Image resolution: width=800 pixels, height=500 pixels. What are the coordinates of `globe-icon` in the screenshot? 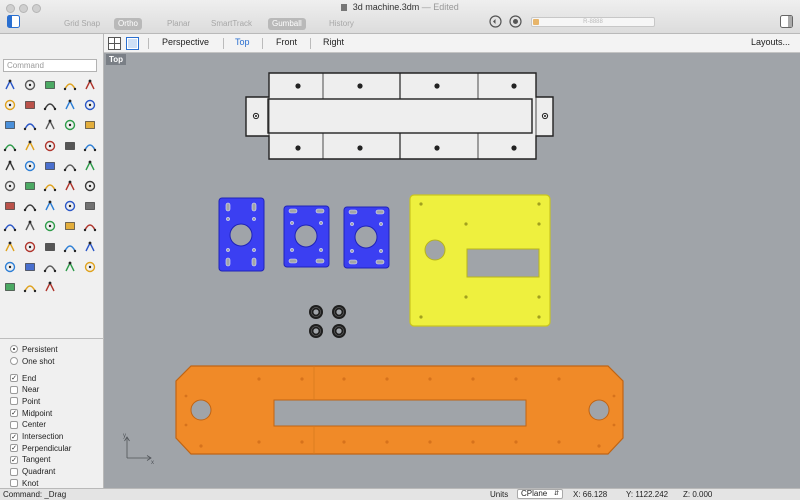 It's located at (10, 287).